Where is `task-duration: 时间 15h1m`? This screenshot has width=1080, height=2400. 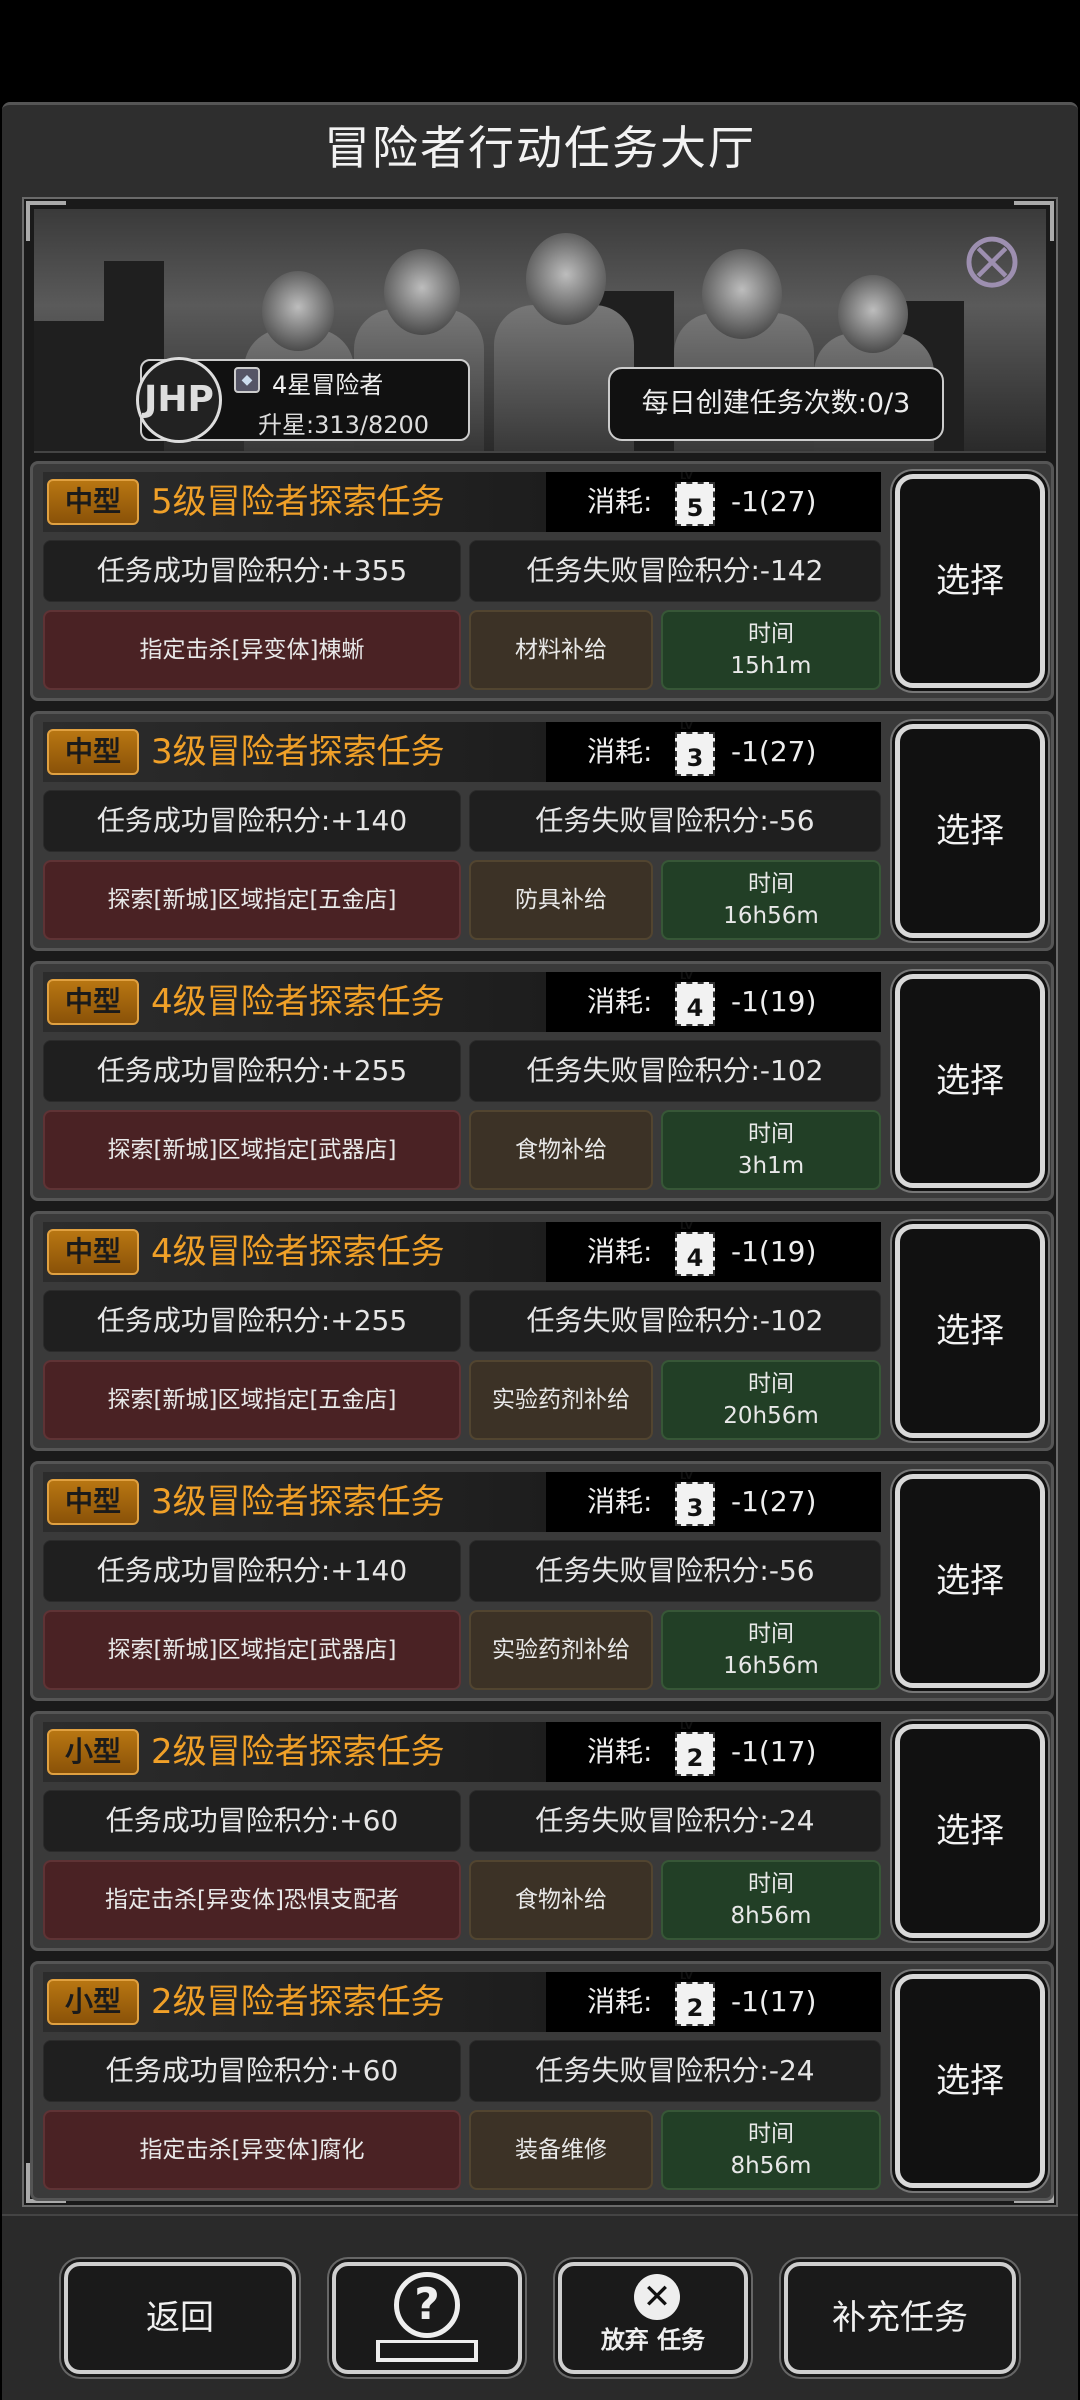
task-duration: 时间 15h1m is located at coordinates (771, 650).